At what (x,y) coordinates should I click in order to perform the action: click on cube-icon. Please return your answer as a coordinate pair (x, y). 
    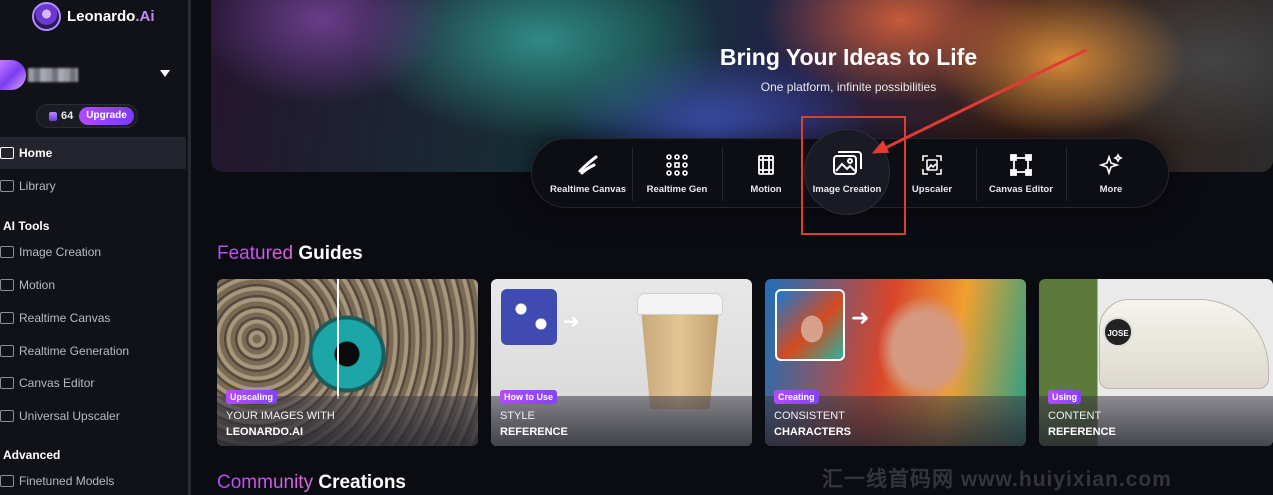
    Looking at the image, I should click on (7, 481).